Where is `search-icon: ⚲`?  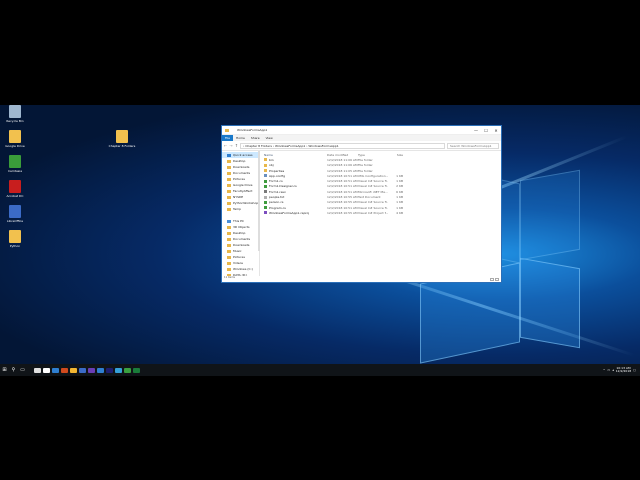 search-icon: ⚲ is located at coordinates (13, 370).